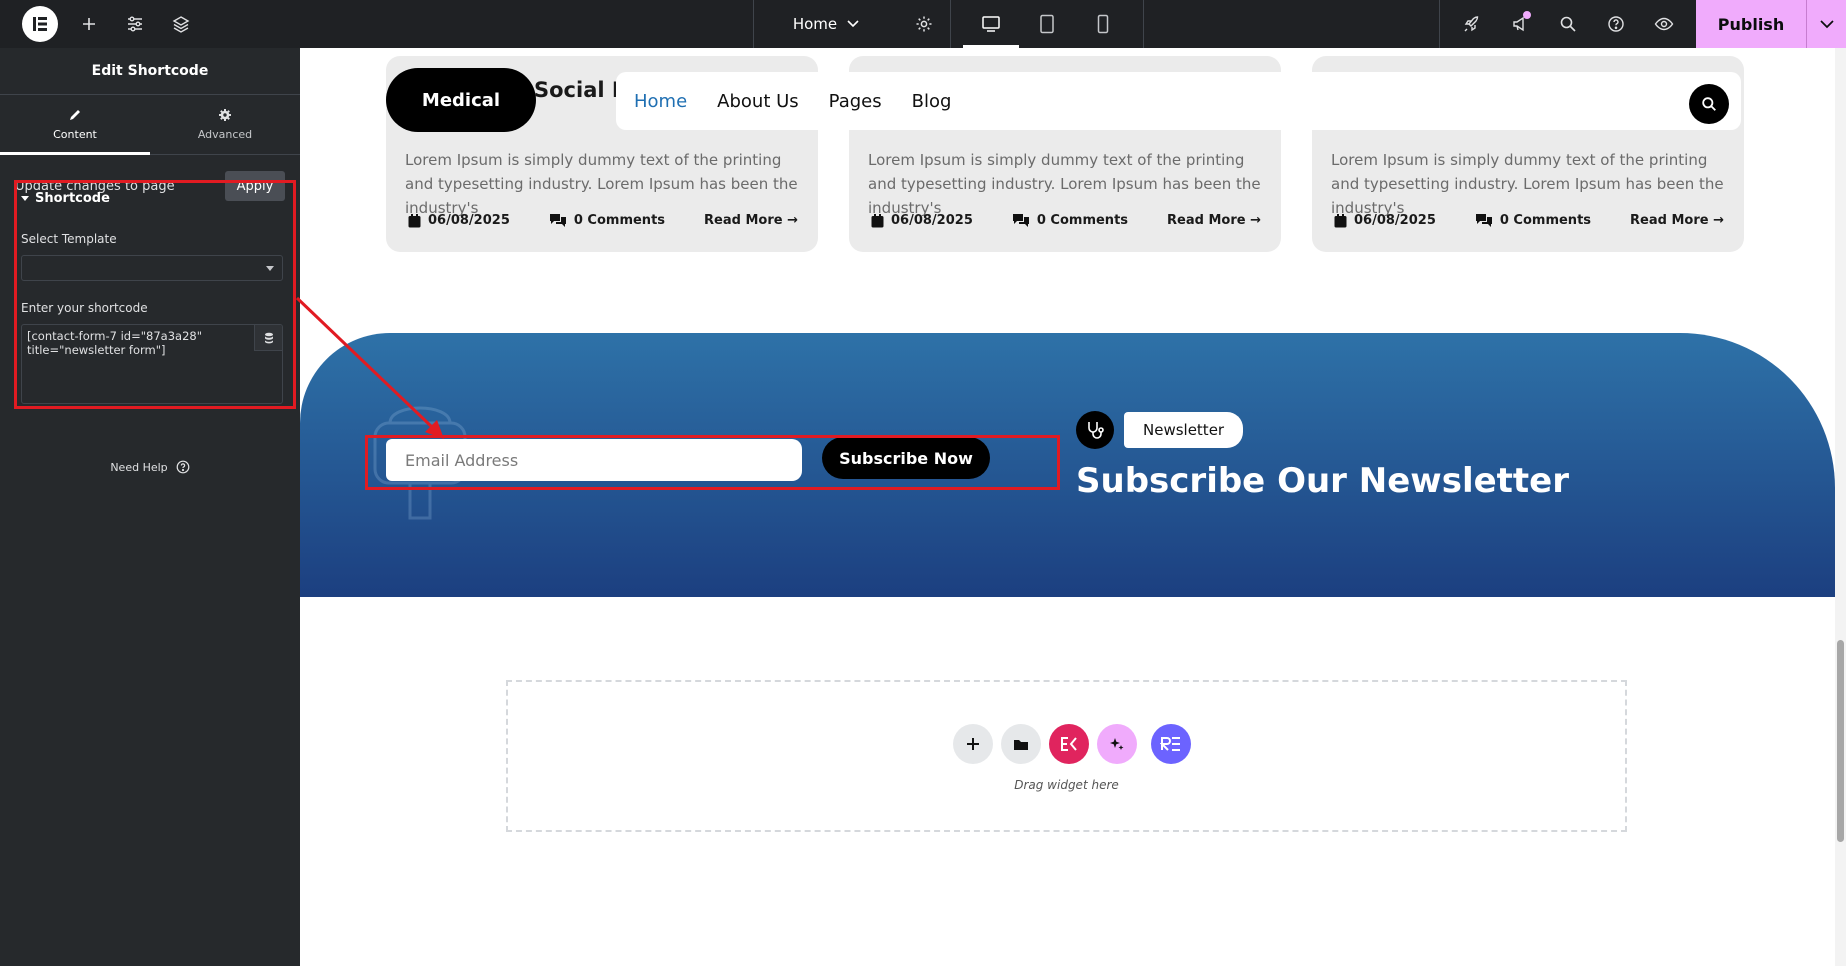 This screenshot has width=1846, height=966. Describe the element at coordinates (84, 308) in the screenshot. I see `shortcode-label: Enter your shortcode` at that location.